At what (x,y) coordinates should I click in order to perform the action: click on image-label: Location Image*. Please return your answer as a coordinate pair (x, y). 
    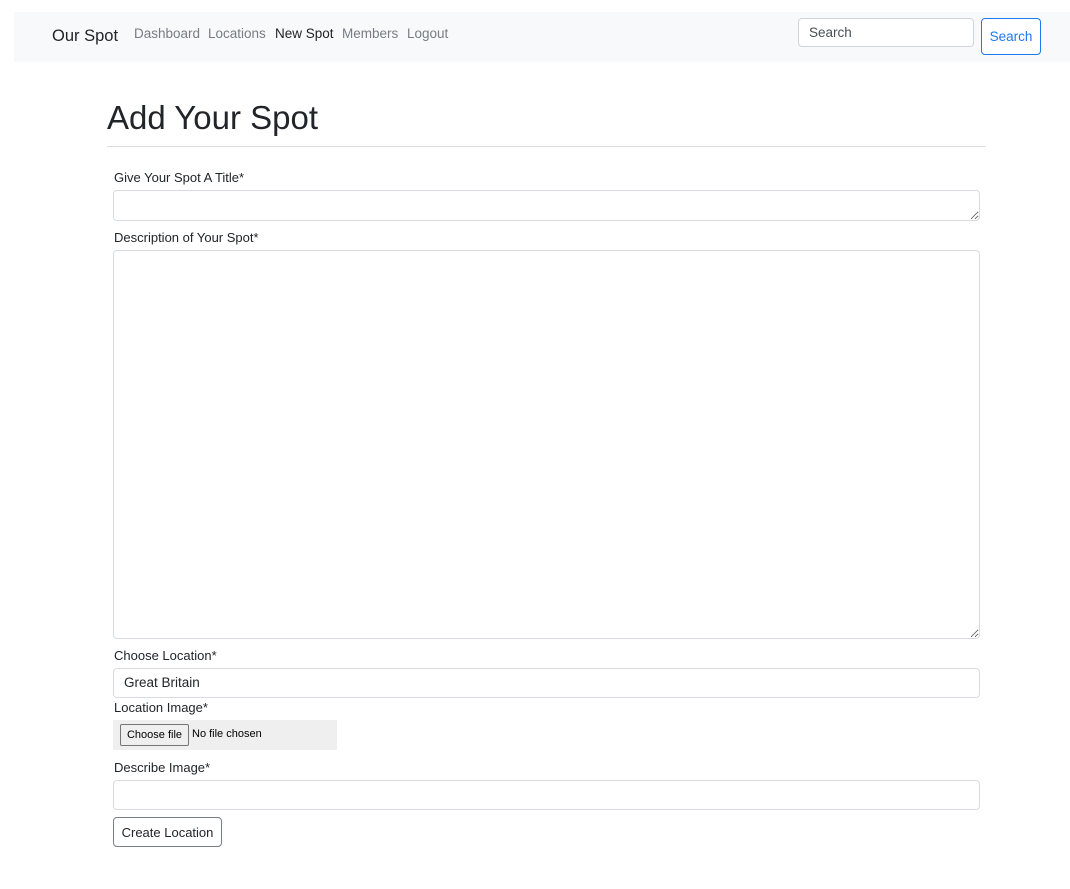
    Looking at the image, I should click on (161, 707).